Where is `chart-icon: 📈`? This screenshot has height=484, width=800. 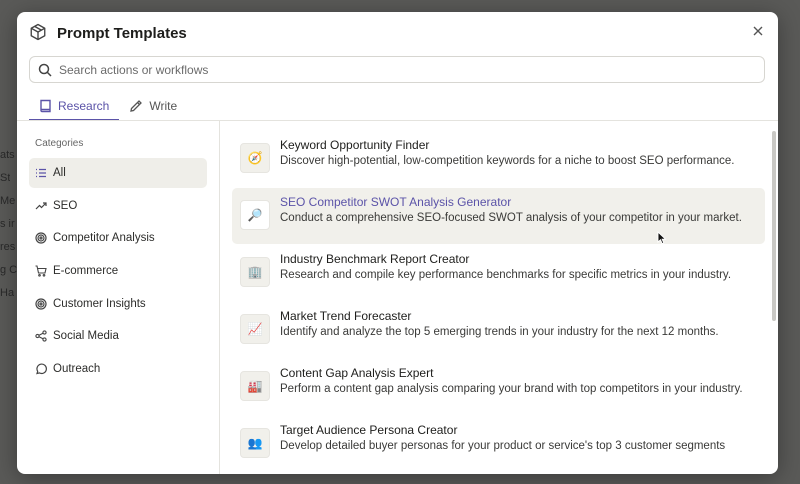 chart-icon: 📈 is located at coordinates (255, 329).